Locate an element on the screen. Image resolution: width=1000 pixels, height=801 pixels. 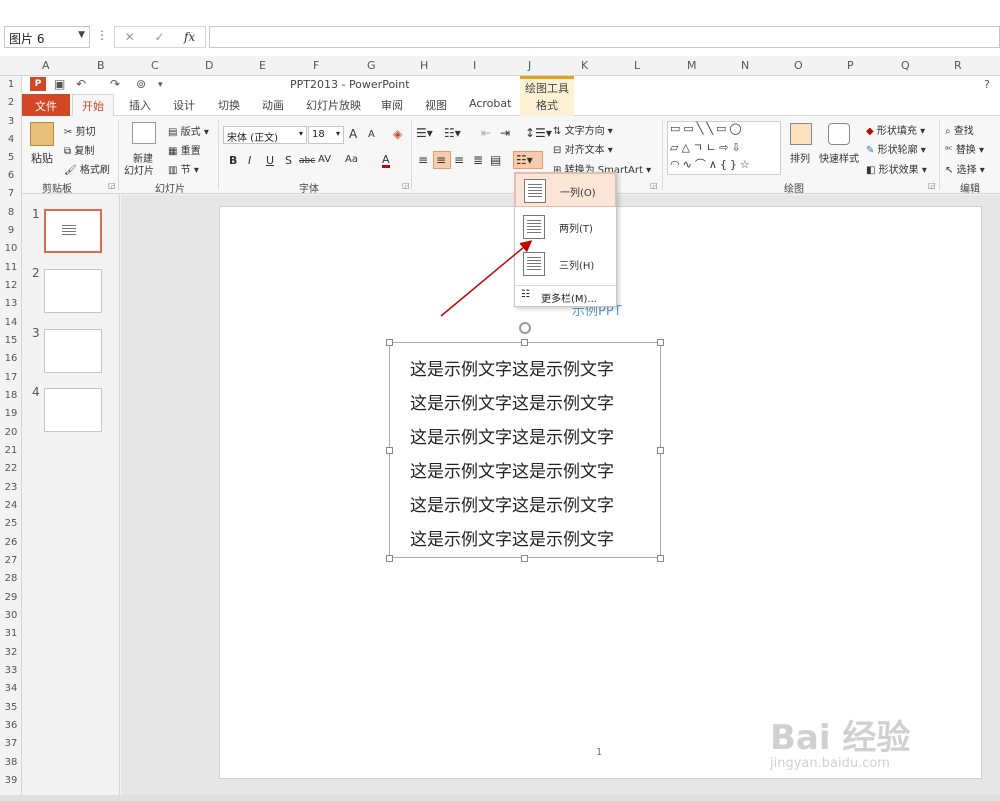
annotation-arrow is located at coordinates (486, 278).